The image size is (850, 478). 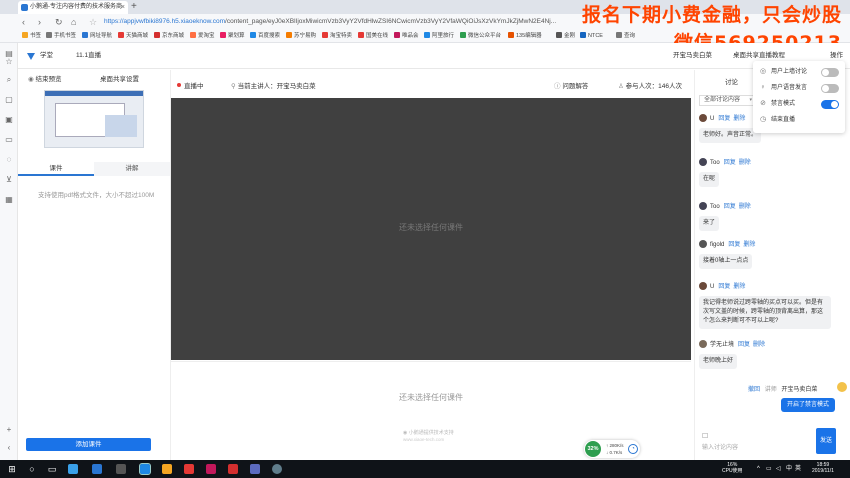 What do you see at coordinates (9, 180) in the screenshot?
I see `sidebar-cart-icon: ⊻` at bounding box center [9, 180].